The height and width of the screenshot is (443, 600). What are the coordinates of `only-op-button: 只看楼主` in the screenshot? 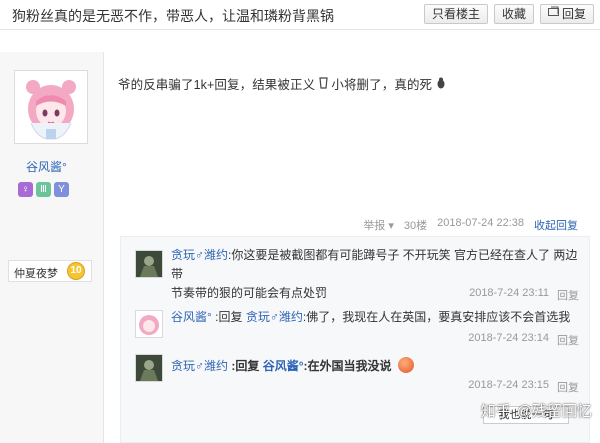 It's located at (455, 14).